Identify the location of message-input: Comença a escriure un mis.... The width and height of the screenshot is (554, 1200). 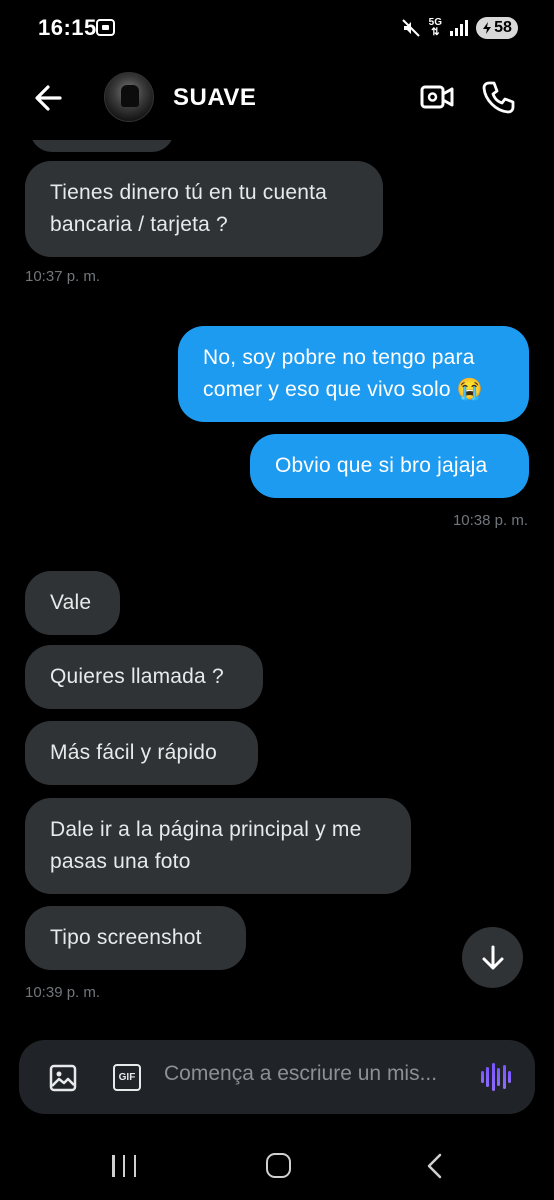
(300, 1074).